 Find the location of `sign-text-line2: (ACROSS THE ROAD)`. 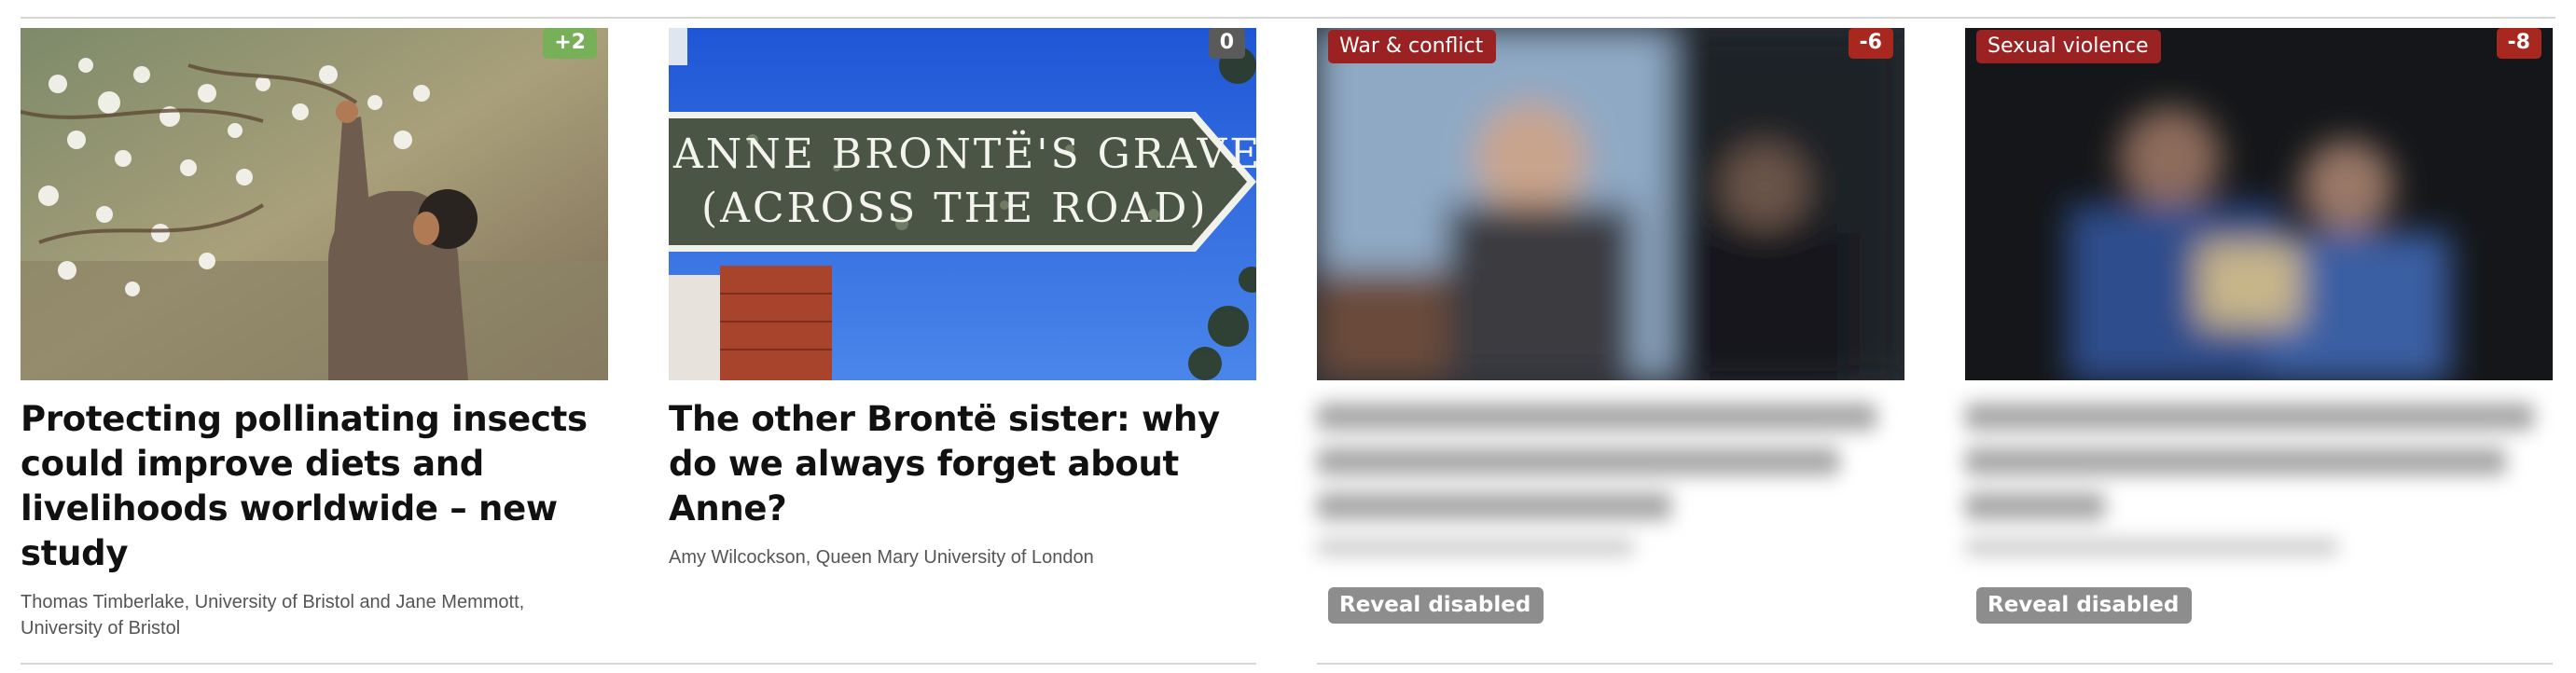

sign-text-line2: (ACROSS THE ROAD) is located at coordinates (955, 208).